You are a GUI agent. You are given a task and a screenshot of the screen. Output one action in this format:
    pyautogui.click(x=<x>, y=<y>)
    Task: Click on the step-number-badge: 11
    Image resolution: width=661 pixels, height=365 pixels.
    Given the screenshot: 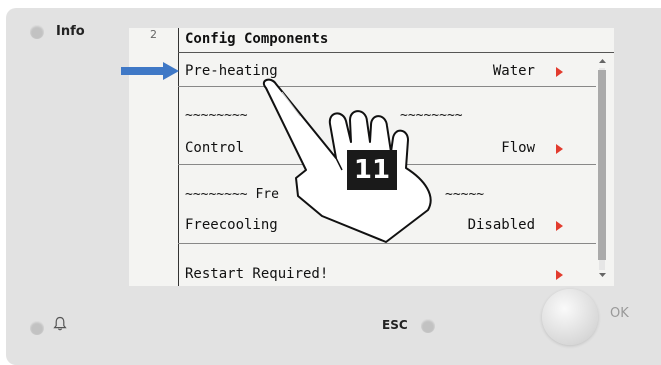 What is the action you would take?
    pyautogui.click(x=372, y=170)
    